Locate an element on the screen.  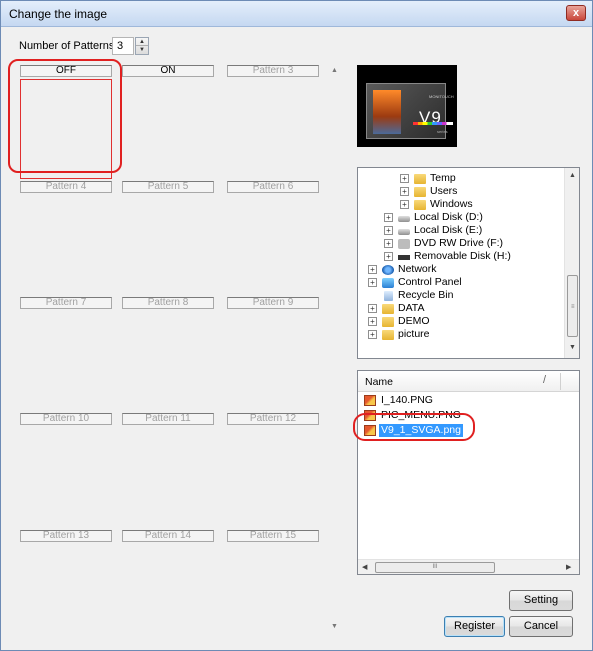
control-panel-icon is located at coordinates (388, 283).